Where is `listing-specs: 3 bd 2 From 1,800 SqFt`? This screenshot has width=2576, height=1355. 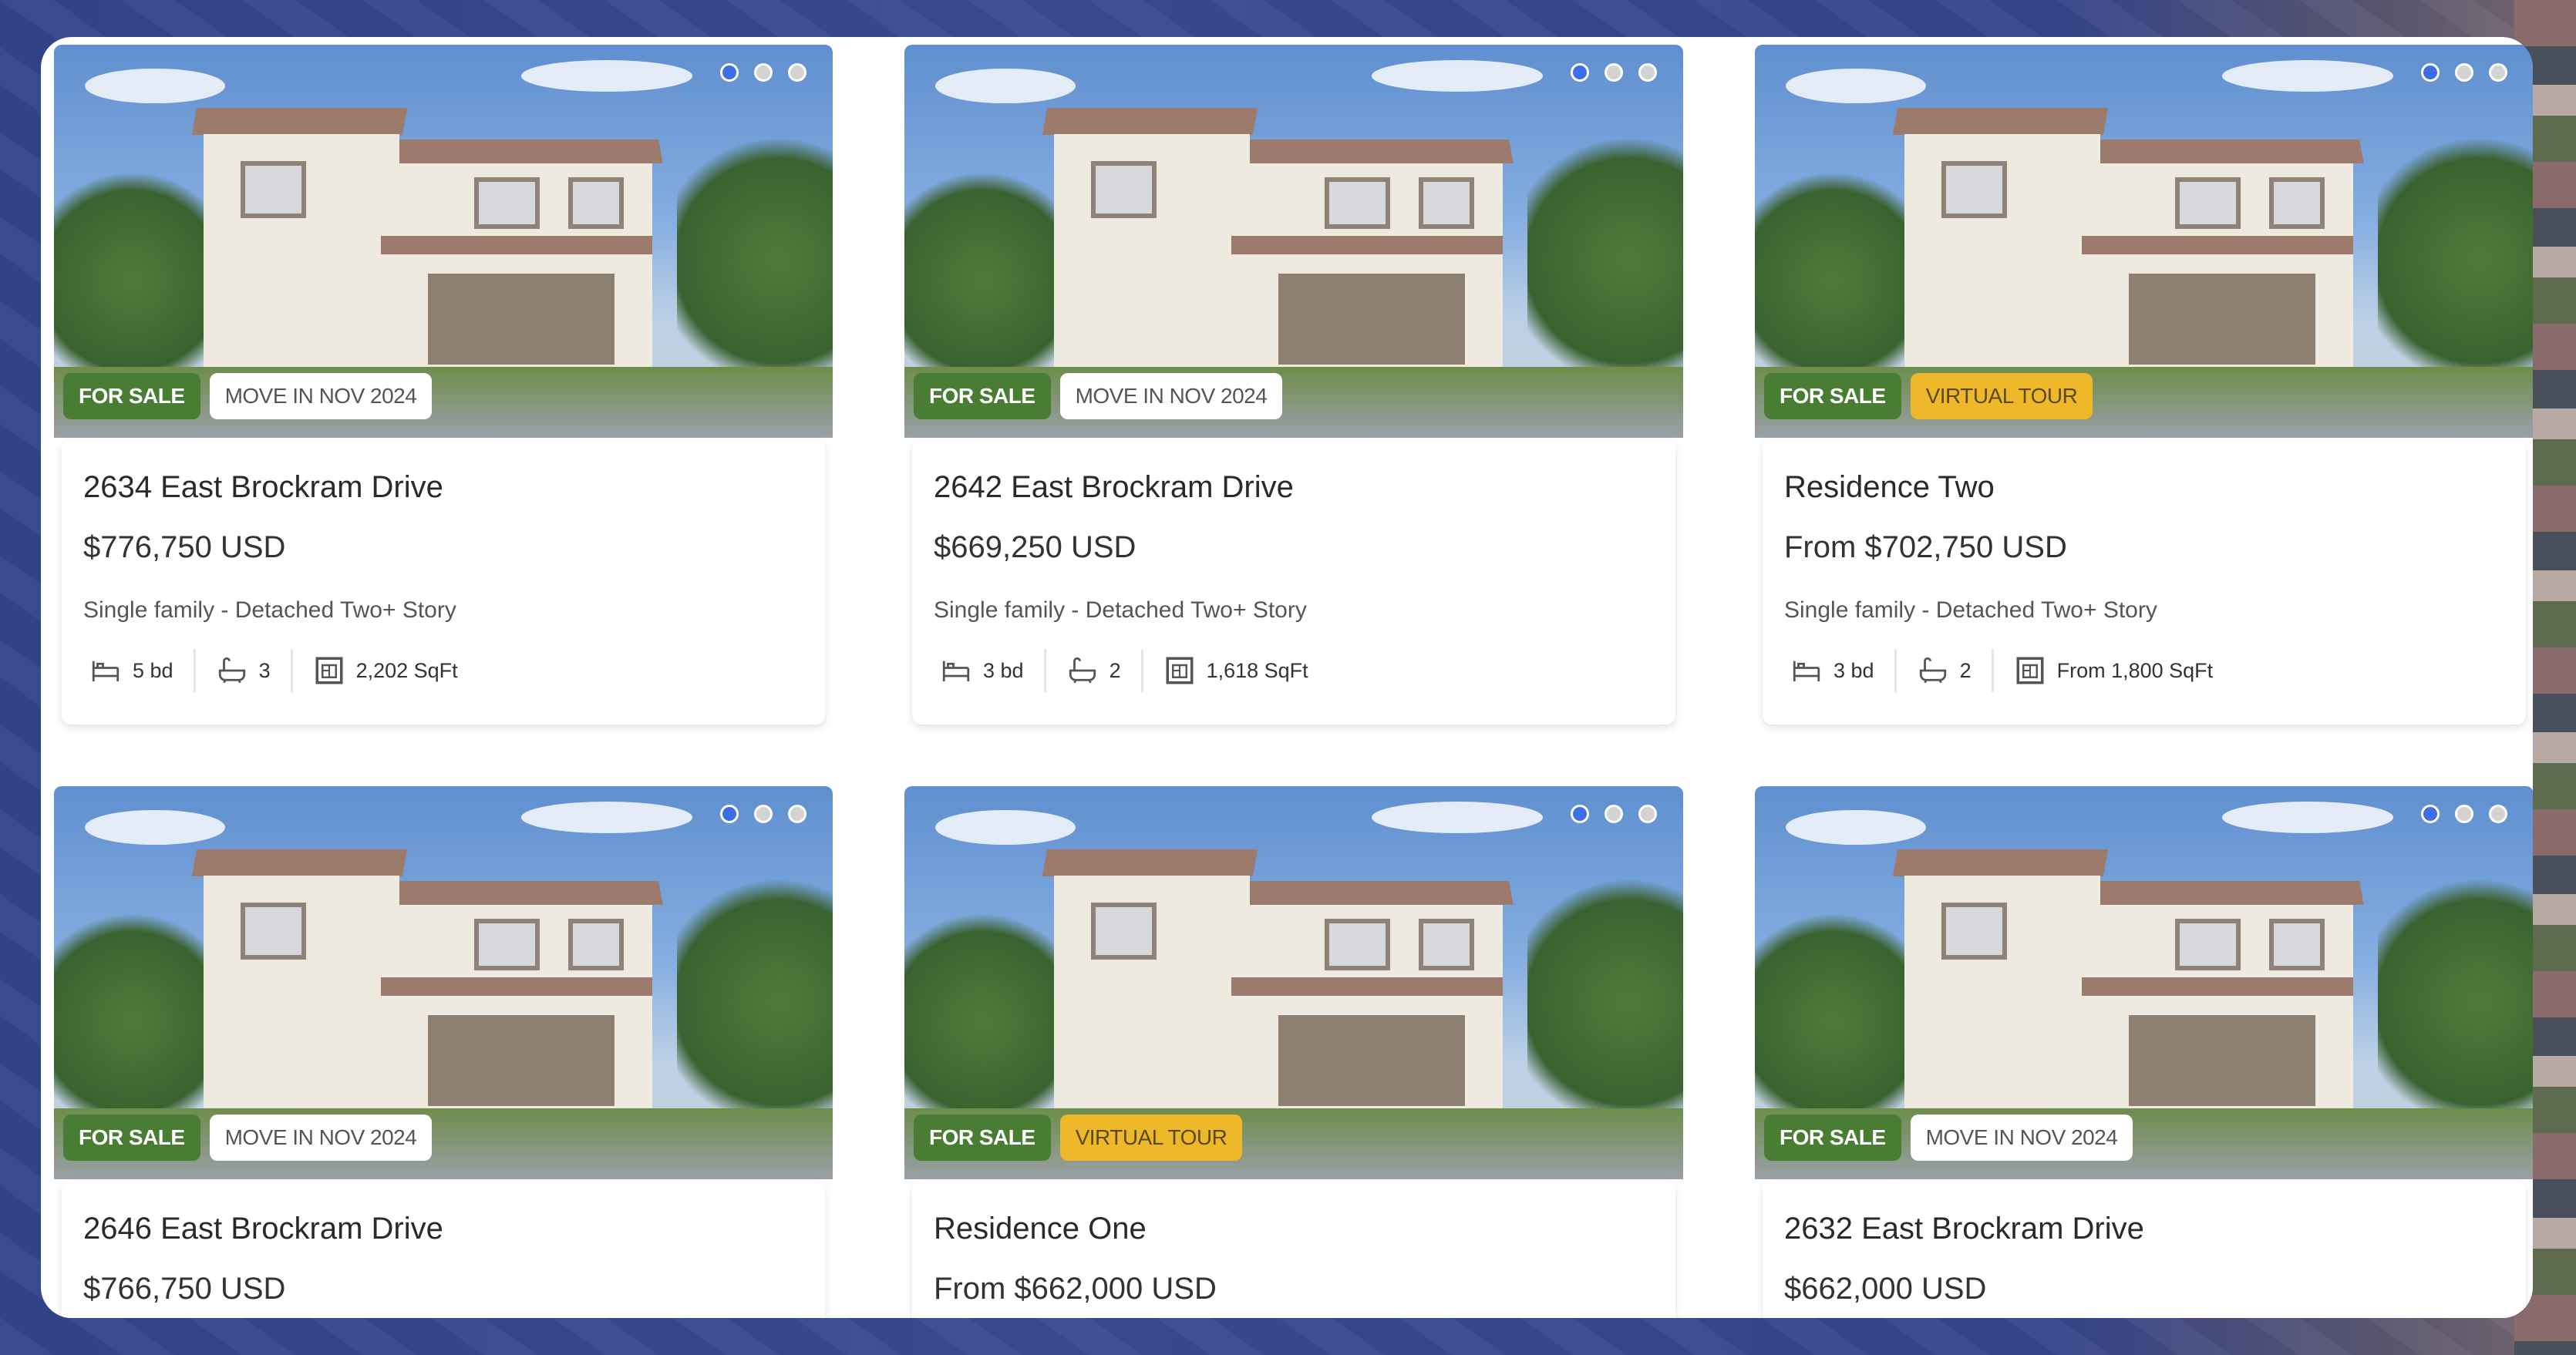 listing-specs: 3 bd 2 From 1,800 SqFt is located at coordinates (2009, 670).